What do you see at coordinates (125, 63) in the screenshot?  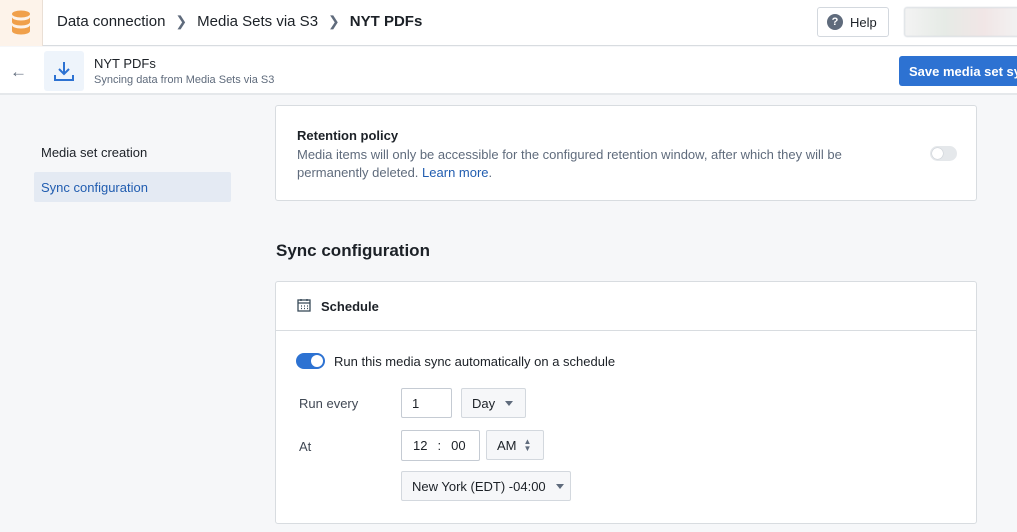 I see `sync-title: NYT PDFs` at bounding box center [125, 63].